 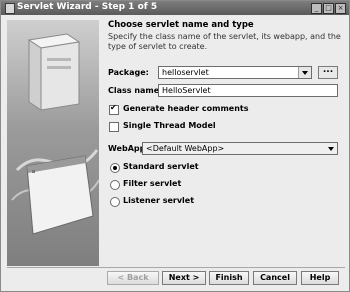 I want to click on listener-servlet-radio, so click(x=115, y=202).